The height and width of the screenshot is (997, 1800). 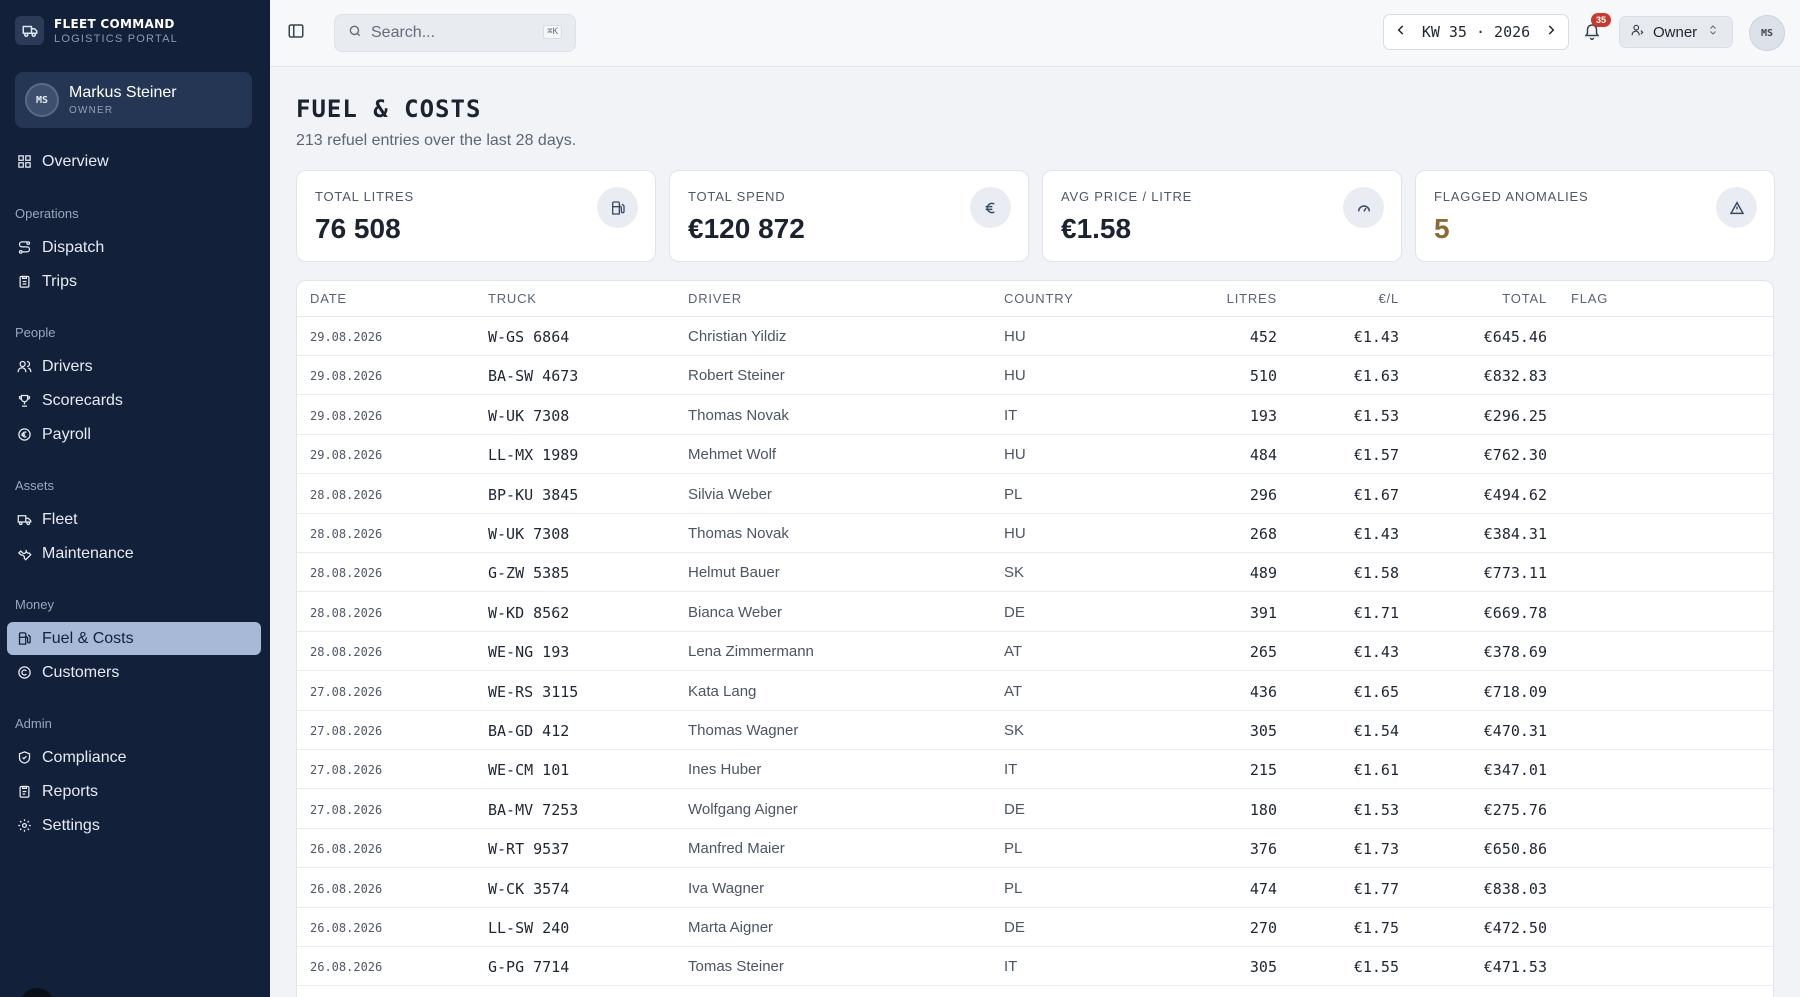 I want to click on cell-litres: 193, so click(x=1263, y=415).